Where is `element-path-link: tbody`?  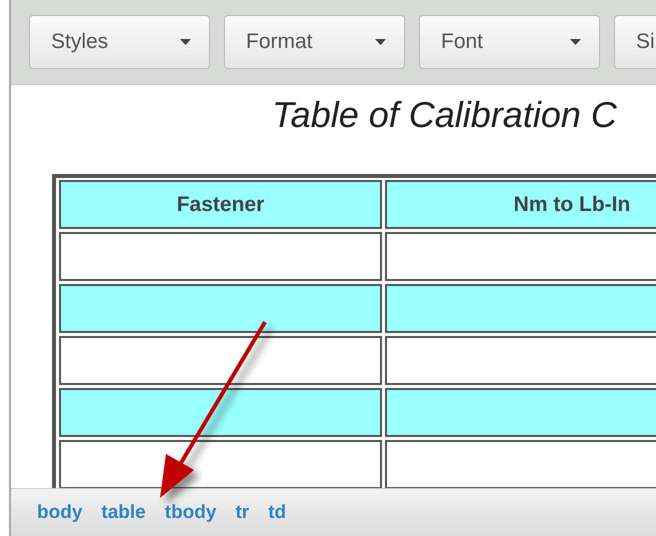
element-path-link: tbody is located at coordinates (190, 513).